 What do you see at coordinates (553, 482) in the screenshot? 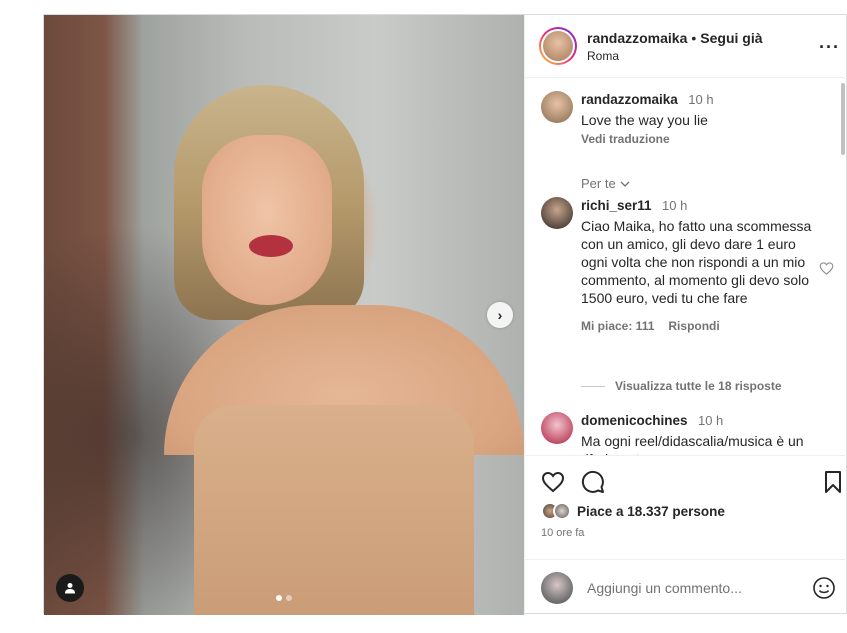
I see `like-heart-icon` at bounding box center [553, 482].